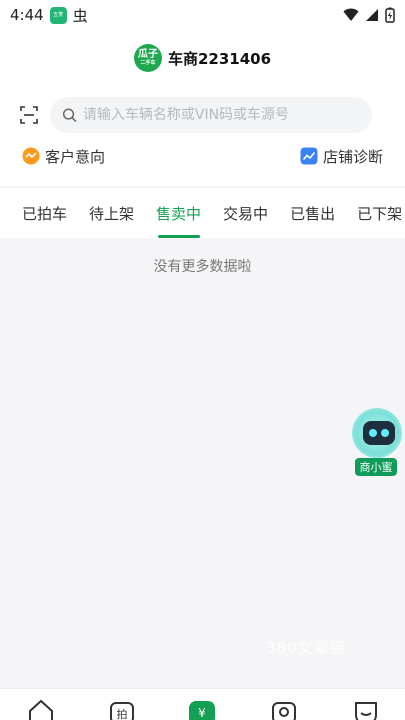  What do you see at coordinates (309, 156) in the screenshot?
I see `store-diagnosis-icon` at bounding box center [309, 156].